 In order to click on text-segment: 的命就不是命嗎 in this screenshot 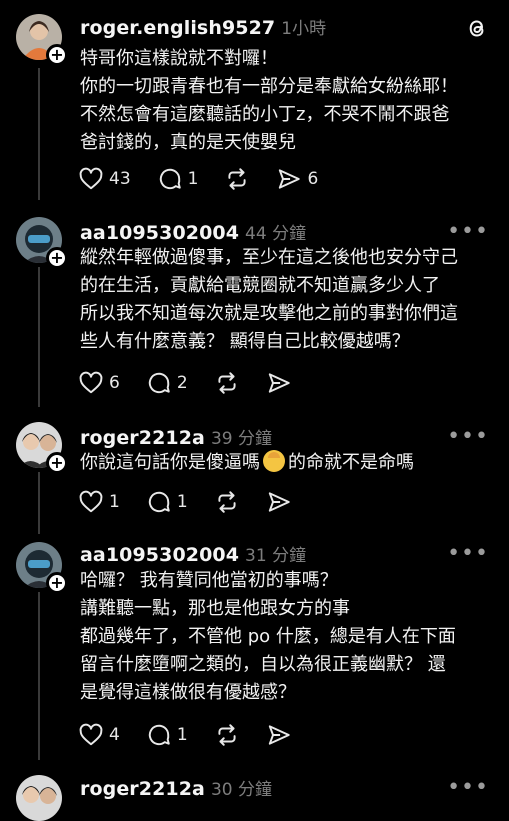, I will do `click(351, 462)`.